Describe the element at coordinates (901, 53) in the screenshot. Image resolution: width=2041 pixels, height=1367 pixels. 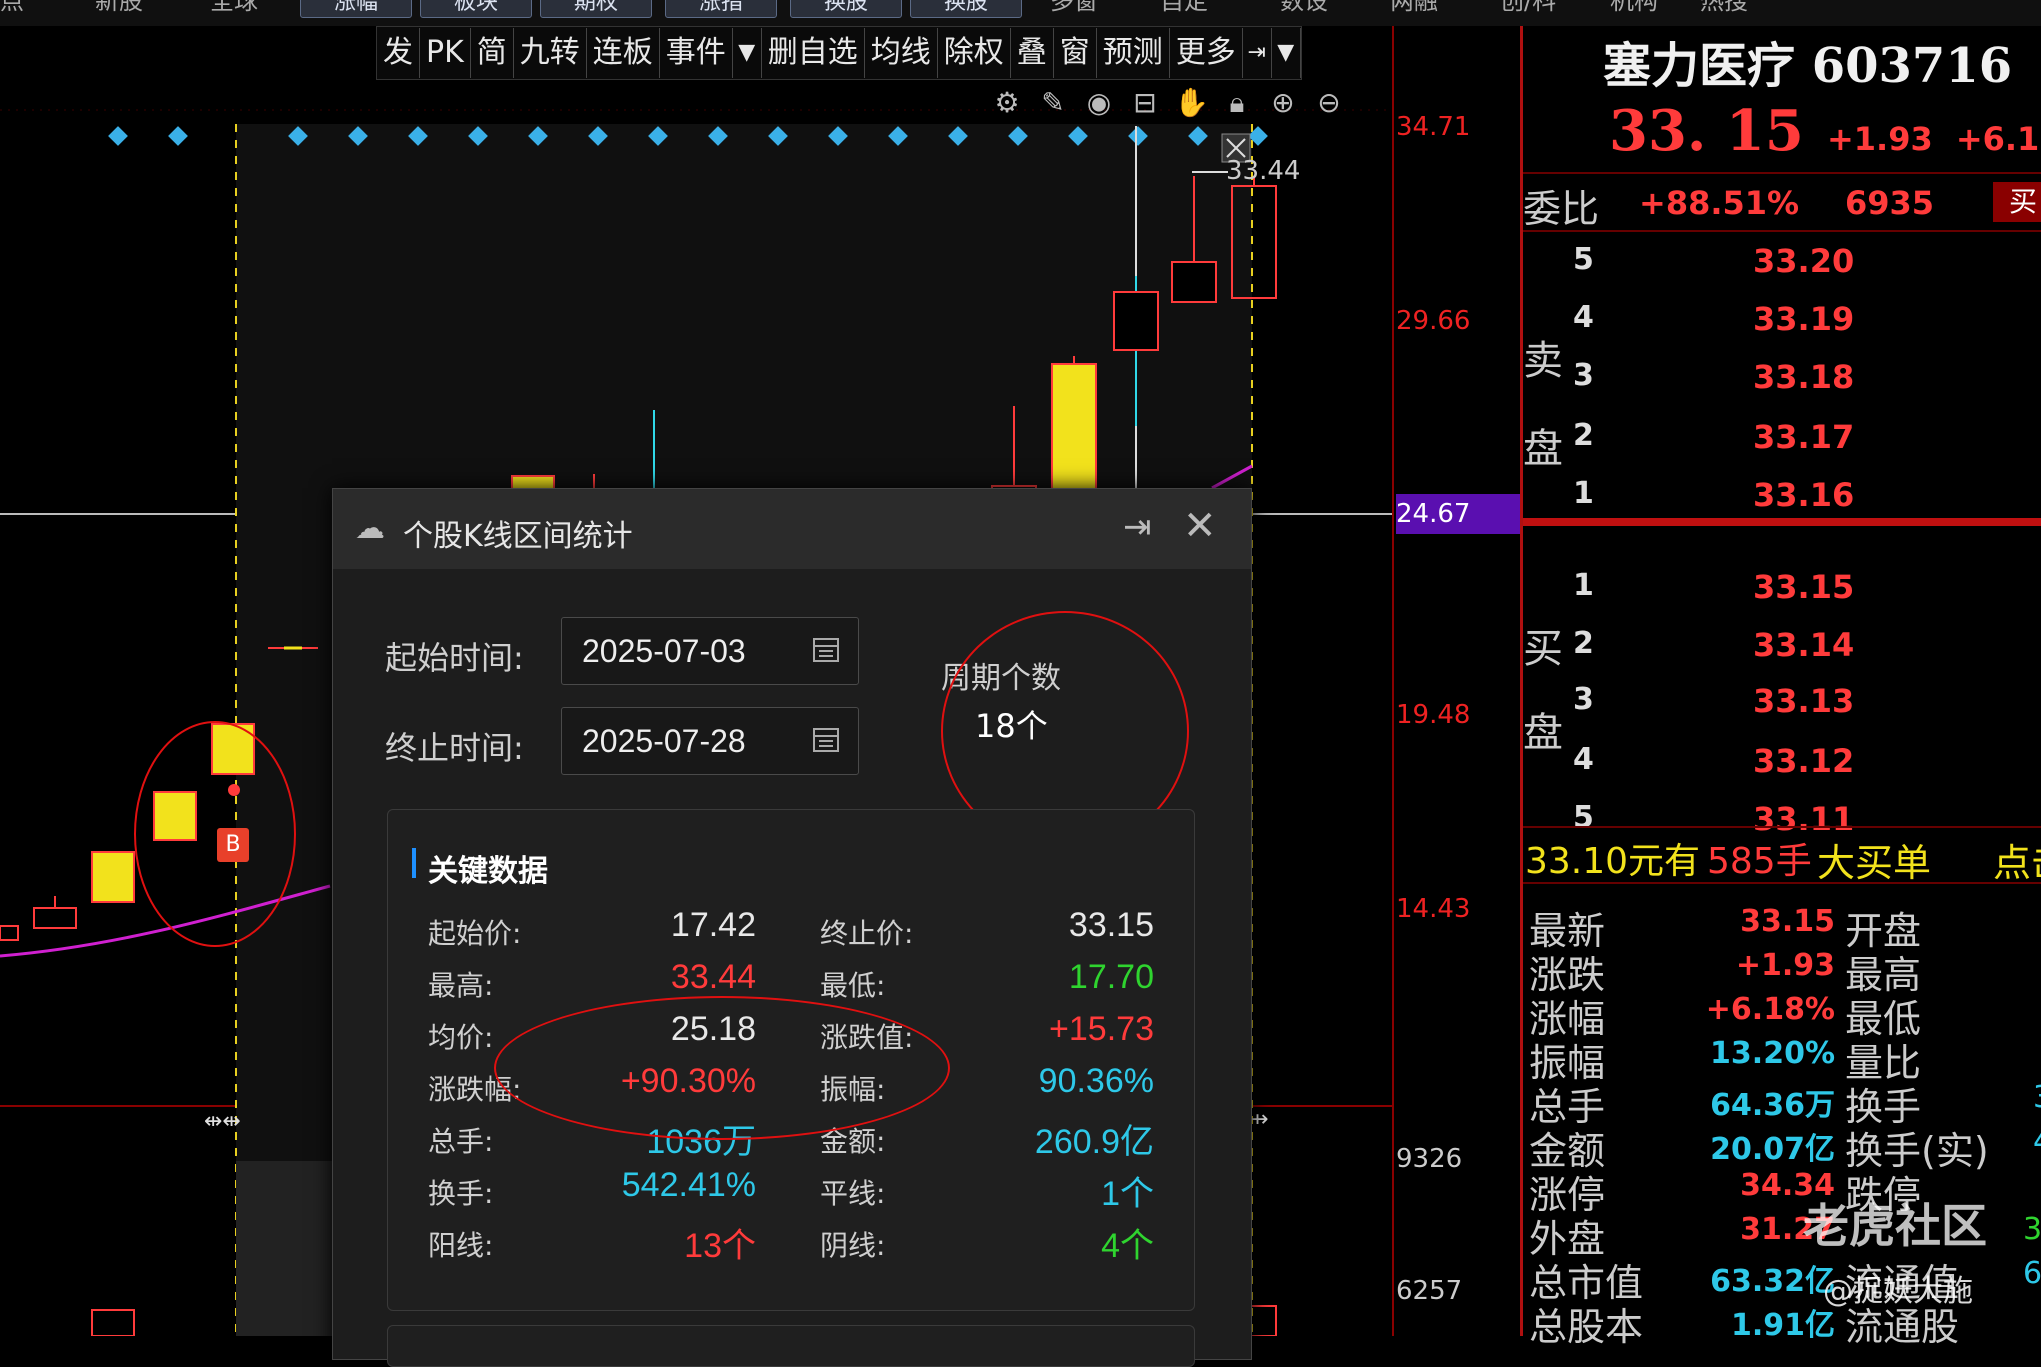
I see `toolbar-moving-average: 均线` at that location.